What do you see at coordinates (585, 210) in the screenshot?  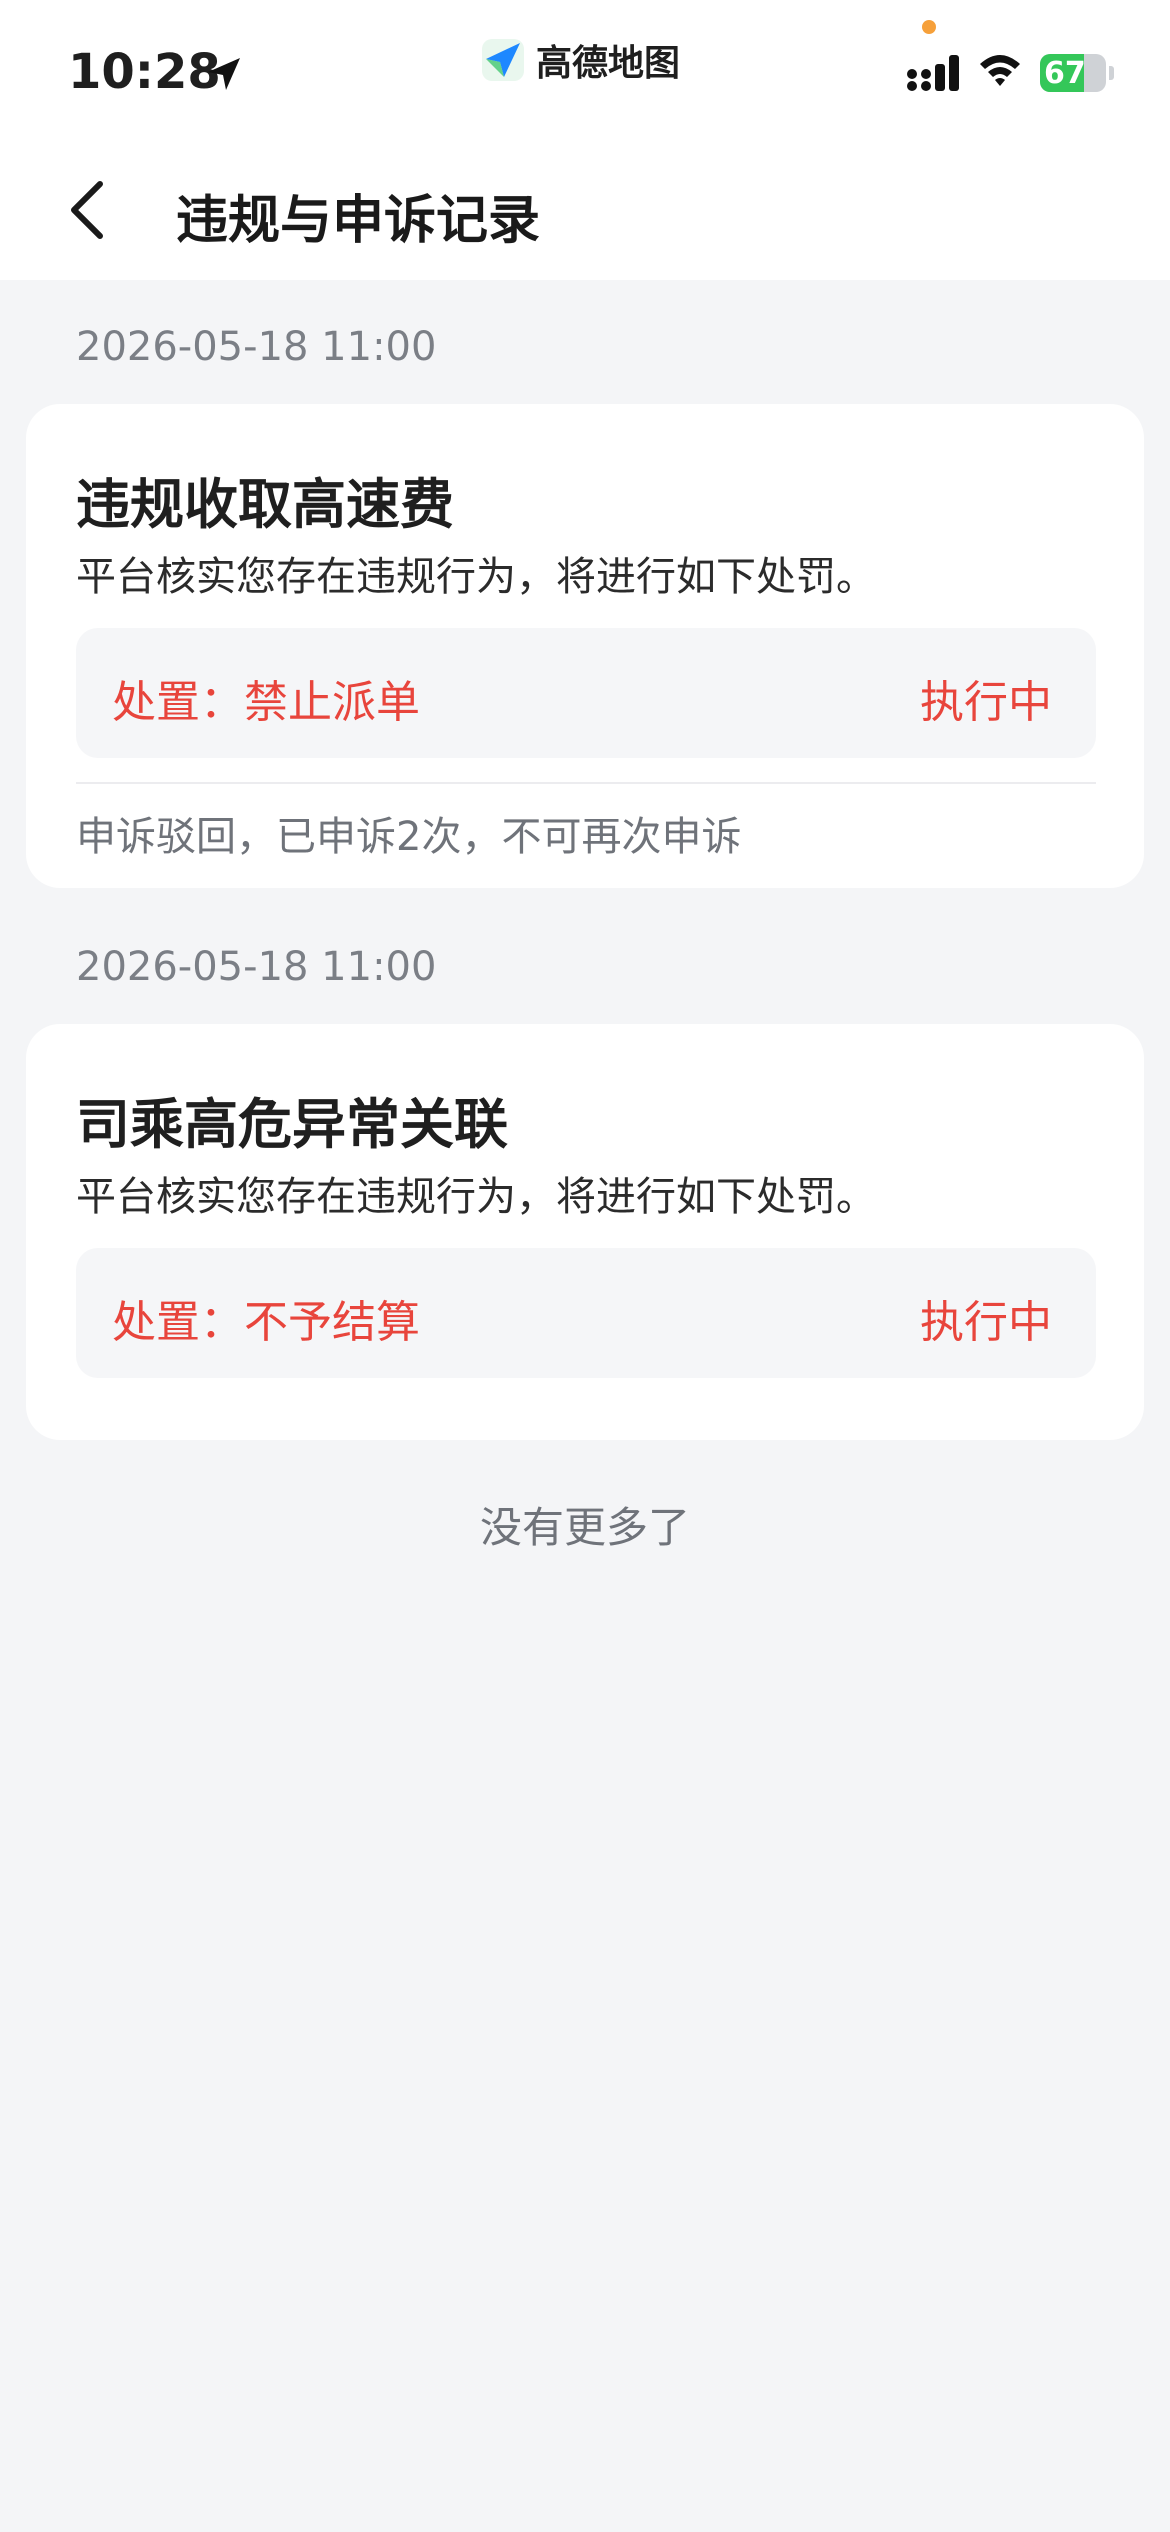 I see `nav-bar: 违规与申诉记录` at bounding box center [585, 210].